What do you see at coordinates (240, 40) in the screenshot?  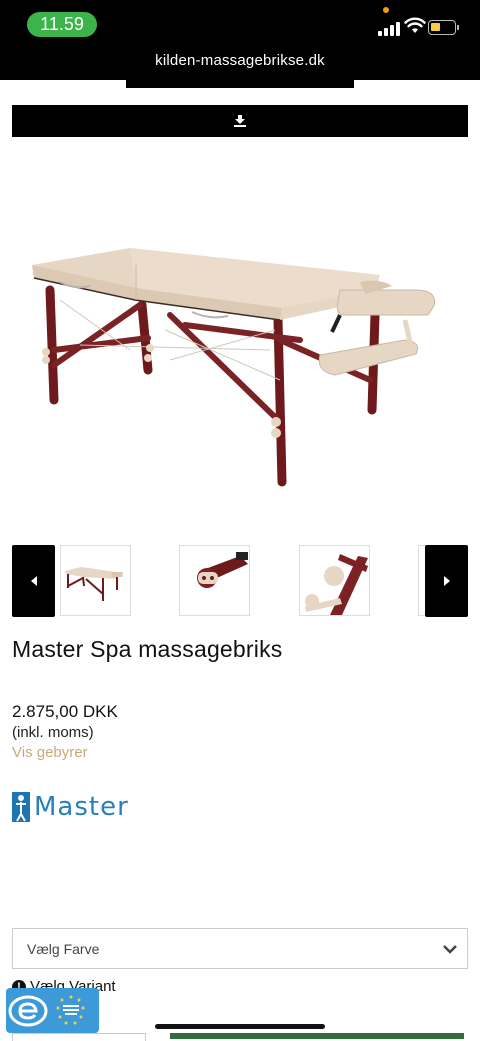 I see `status-bar: 11.59 kilden-massagebrikse.dk` at bounding box center [240, 40].